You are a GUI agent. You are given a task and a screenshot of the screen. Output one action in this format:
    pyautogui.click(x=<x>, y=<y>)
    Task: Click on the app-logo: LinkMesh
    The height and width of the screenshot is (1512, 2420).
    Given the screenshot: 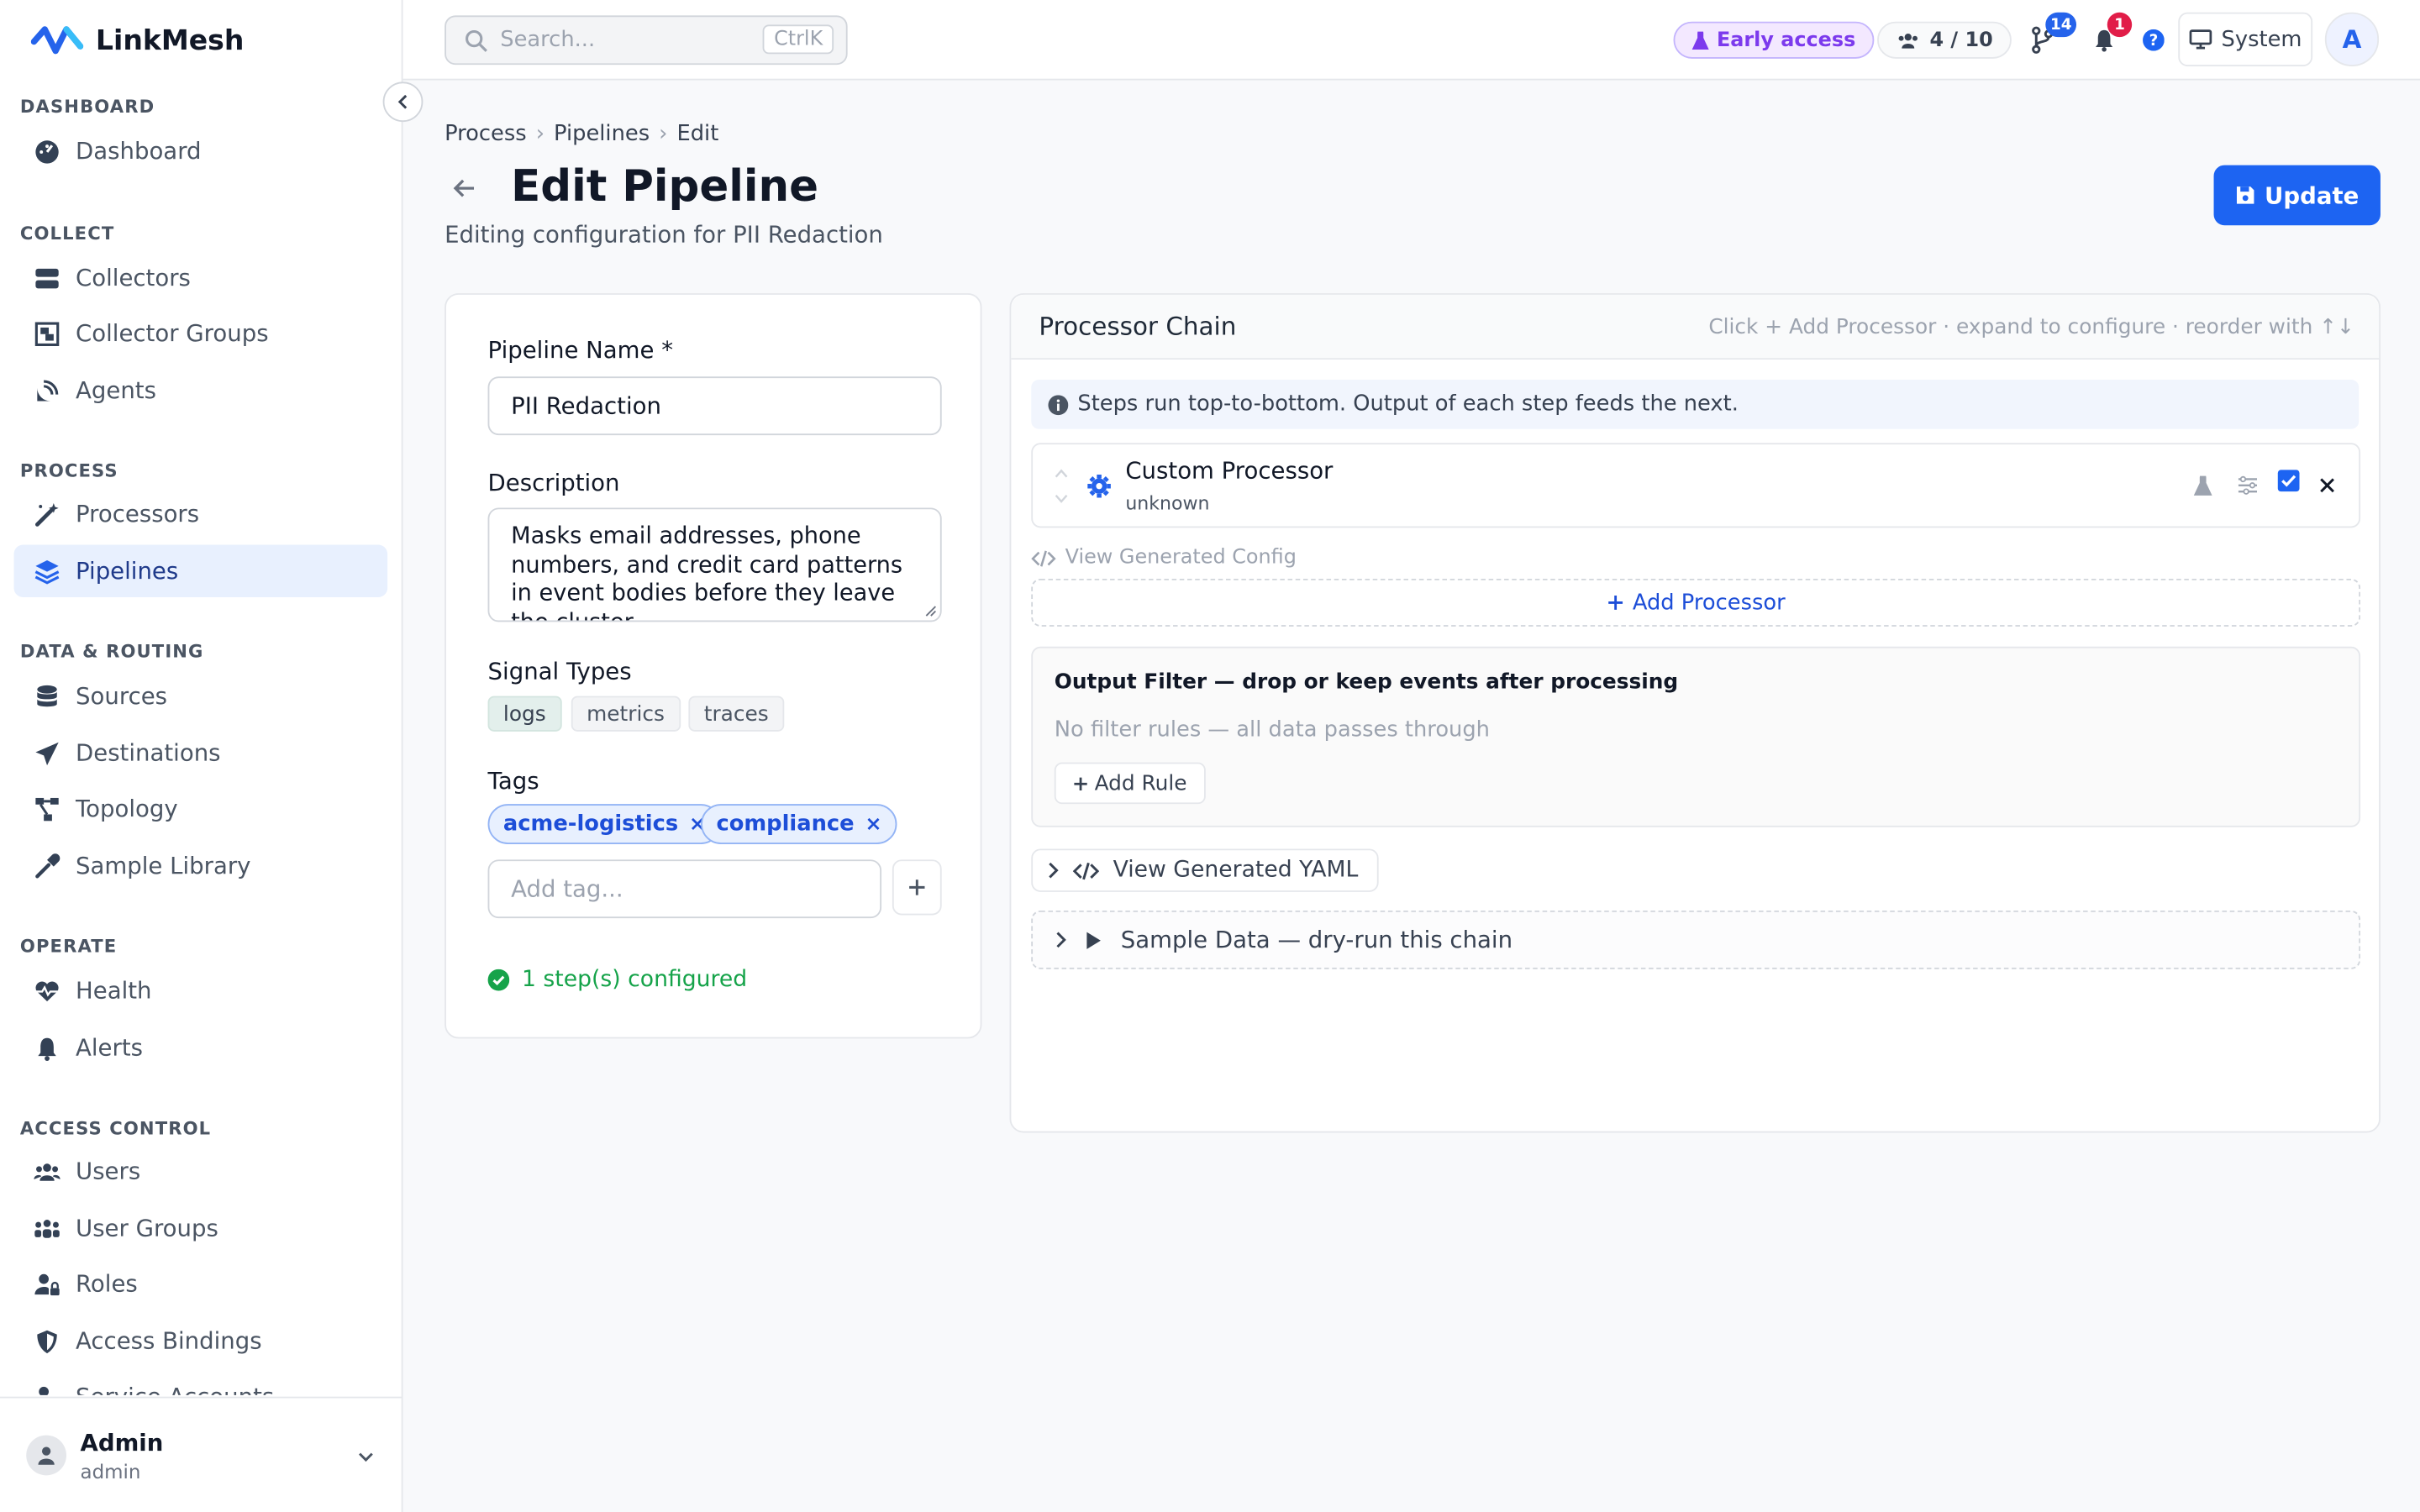 What is the action you would take?
    pyautogui.click(x=138, y=40)
    